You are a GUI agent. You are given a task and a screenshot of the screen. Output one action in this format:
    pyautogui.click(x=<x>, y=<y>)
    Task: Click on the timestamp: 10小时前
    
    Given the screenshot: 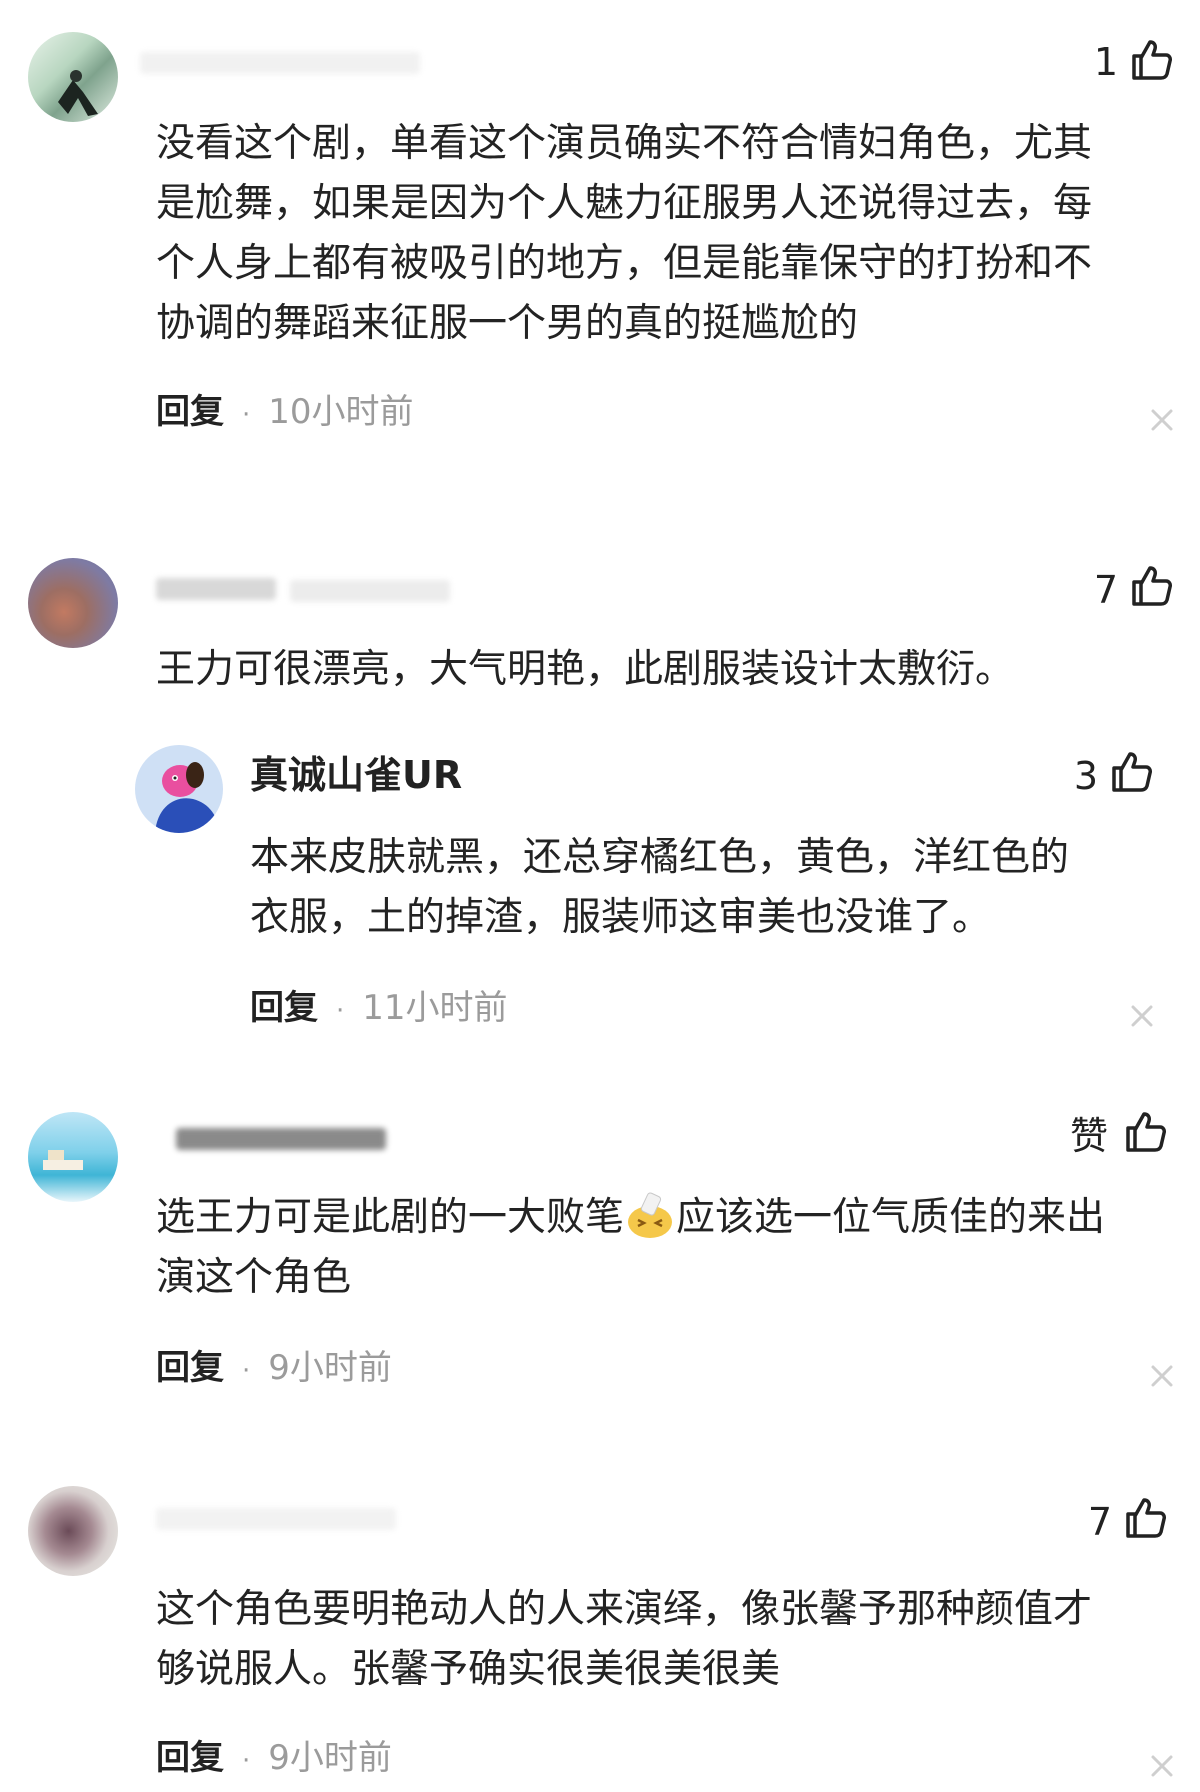 What is the action you would take?
    pyautogui.click(x=341, y=412)
    